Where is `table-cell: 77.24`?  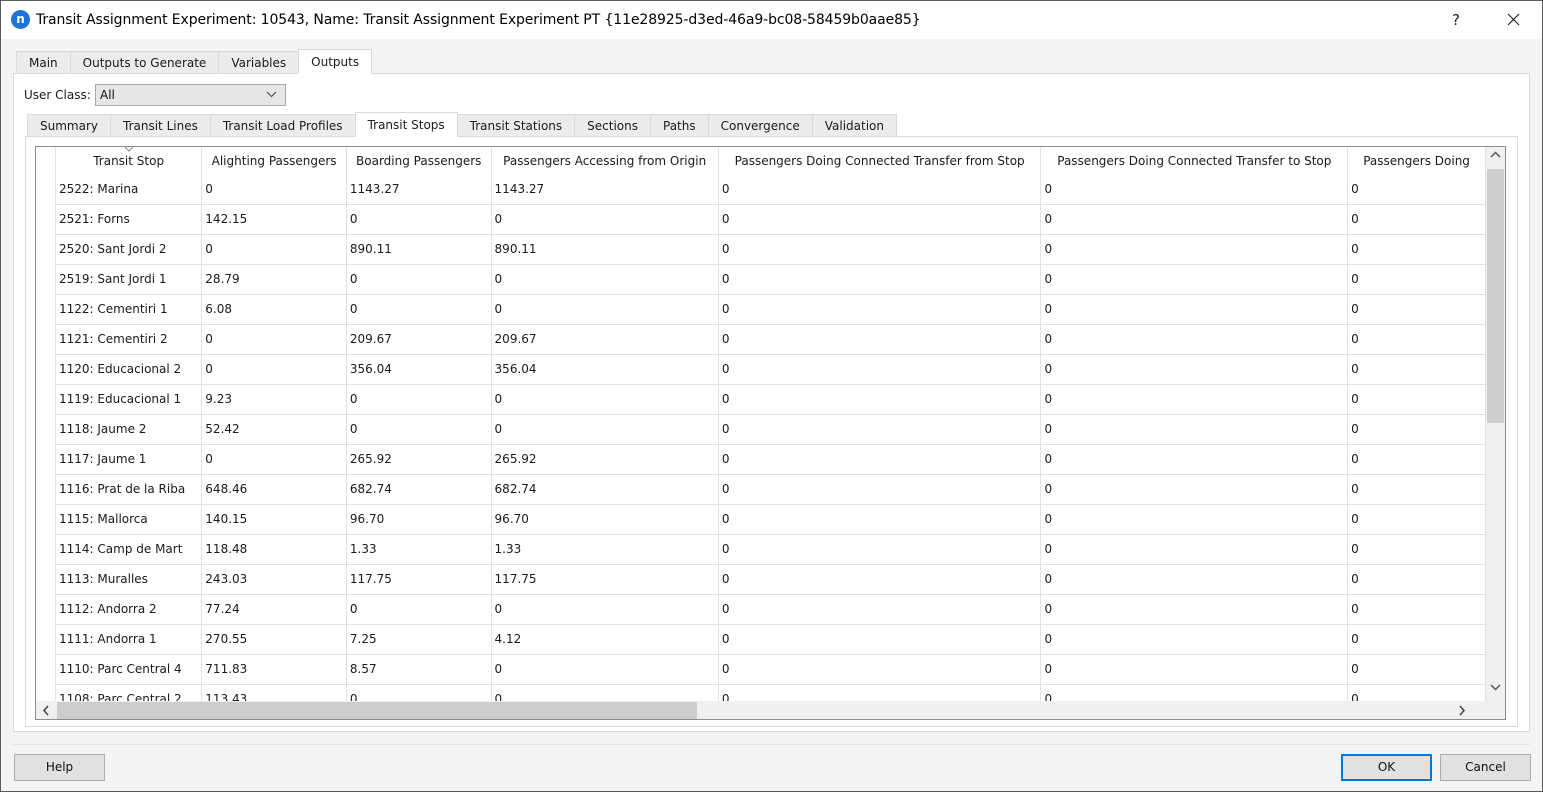 table-cell: 77.24 is located at coordinates (274, 609).